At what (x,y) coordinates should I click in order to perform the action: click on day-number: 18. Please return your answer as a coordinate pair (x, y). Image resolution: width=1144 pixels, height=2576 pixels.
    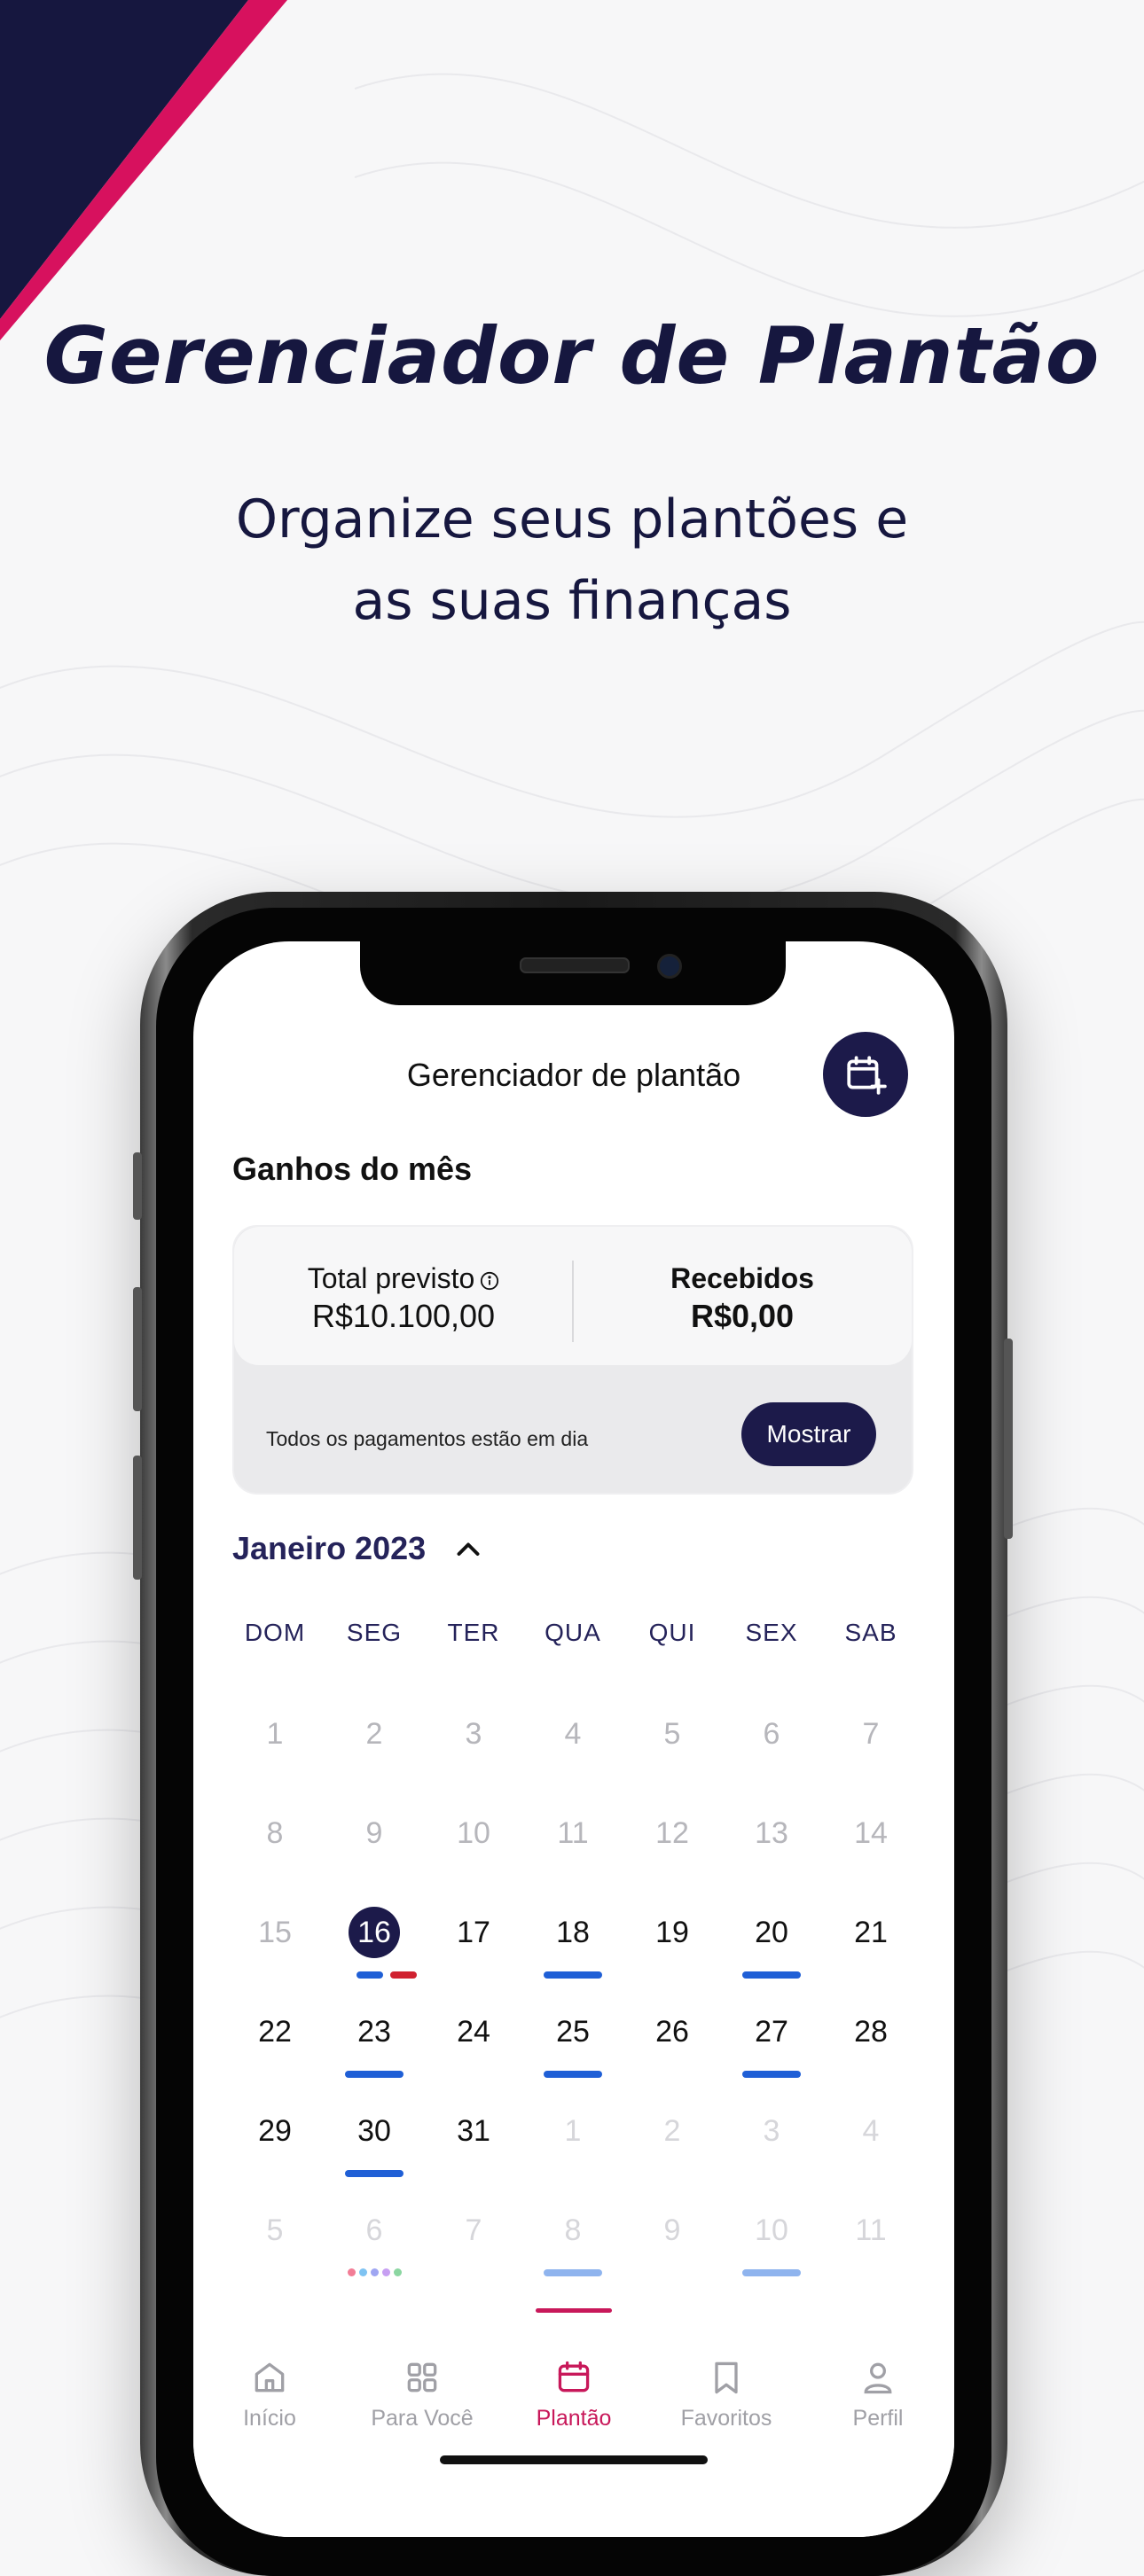
    Looking at the image, I should click on (573, 1932).